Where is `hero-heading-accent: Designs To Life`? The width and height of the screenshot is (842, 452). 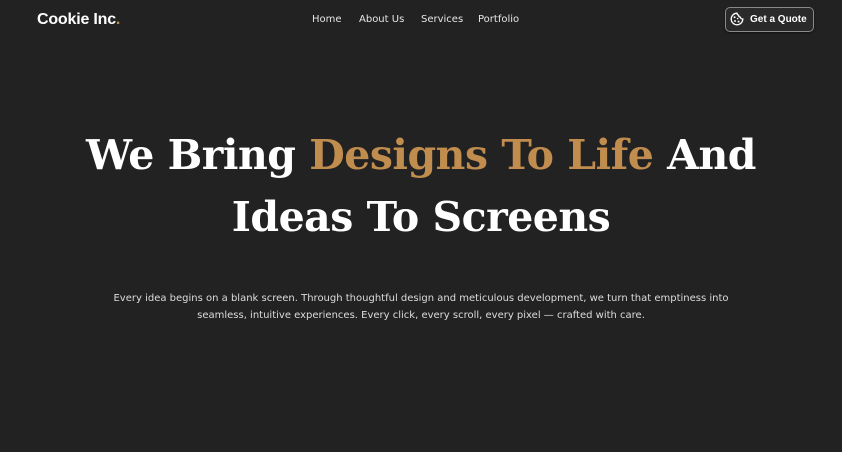
hero-heading-accent: Designs To Life is located at coordinates (481, 155).